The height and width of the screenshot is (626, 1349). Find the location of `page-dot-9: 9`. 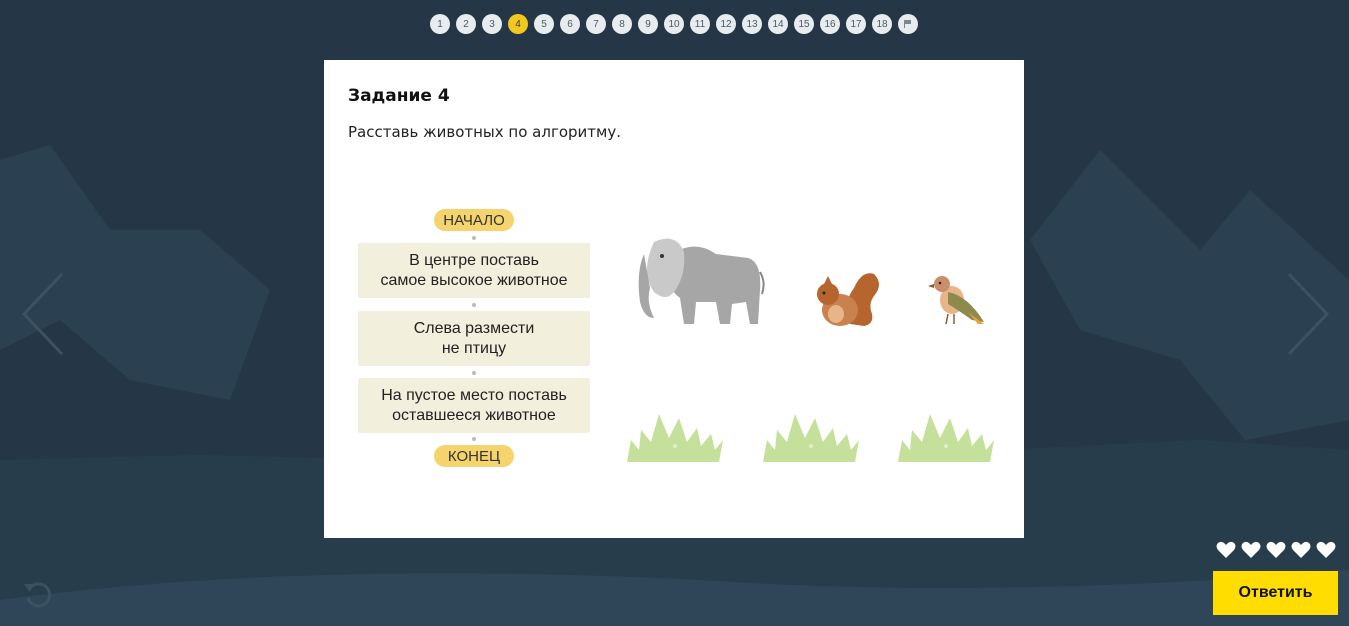

page-dot-9: 9 is located at coordinates (648, 24).